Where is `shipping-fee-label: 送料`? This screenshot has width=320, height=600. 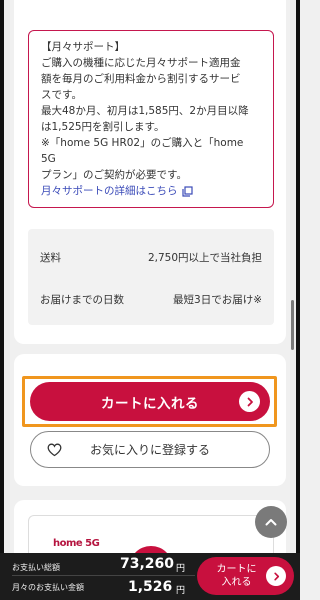 shipping-fee-label: 送料 is located at coordinates (50, 257).